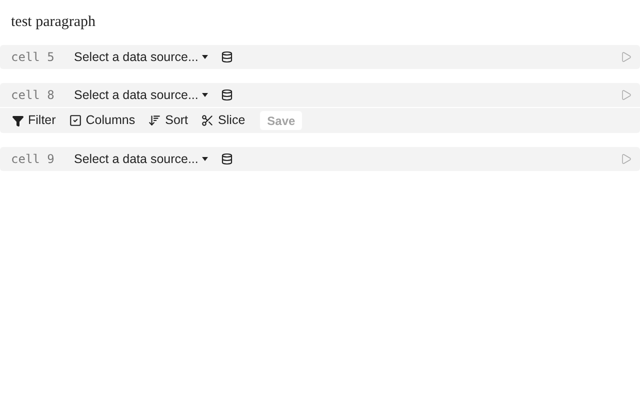 This screenshot has height=400, width=640. Describe the element at coordinates (102, 120) in the screenshot. I see `columns-button: Columns` at that location.